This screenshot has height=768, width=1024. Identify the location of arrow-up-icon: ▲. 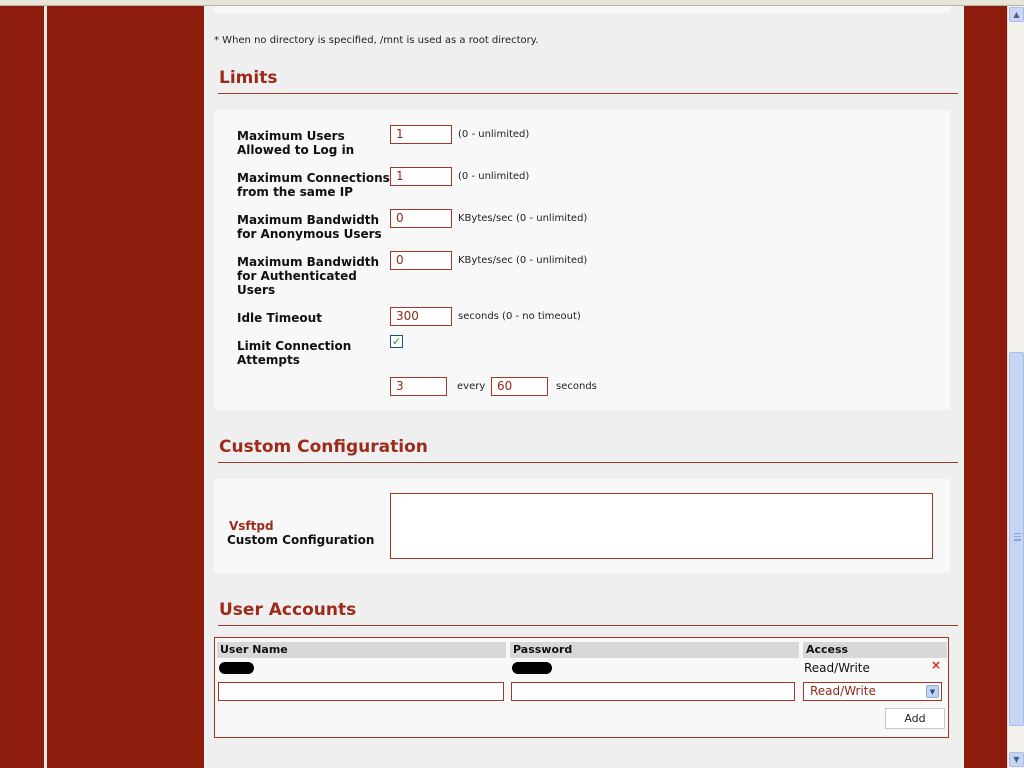
(1016, 14).